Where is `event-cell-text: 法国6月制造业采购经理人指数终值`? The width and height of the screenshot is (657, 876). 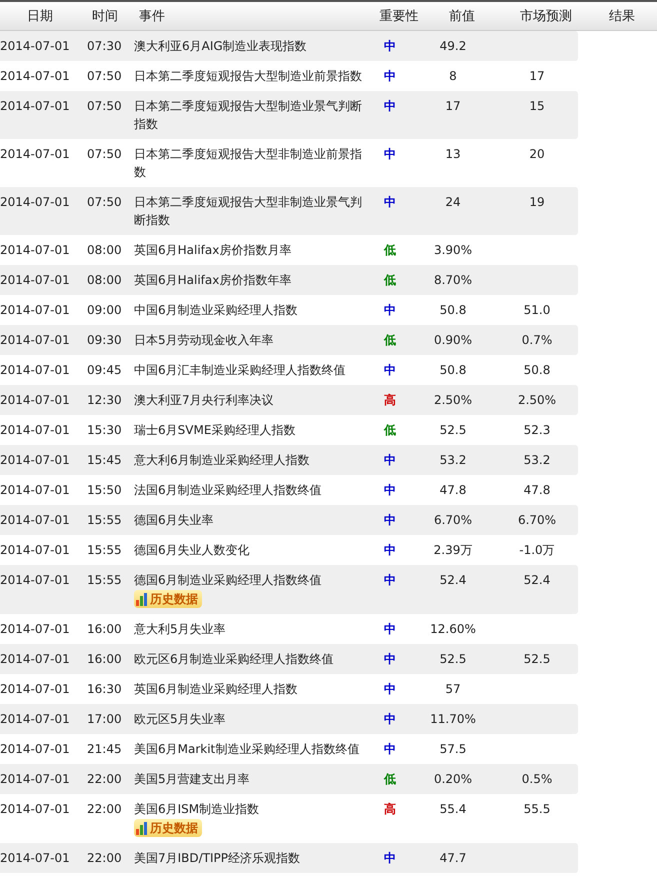
event-cell-text: 法国6月制造业采购经理人指数终值 is located at coordinates (228, 490).